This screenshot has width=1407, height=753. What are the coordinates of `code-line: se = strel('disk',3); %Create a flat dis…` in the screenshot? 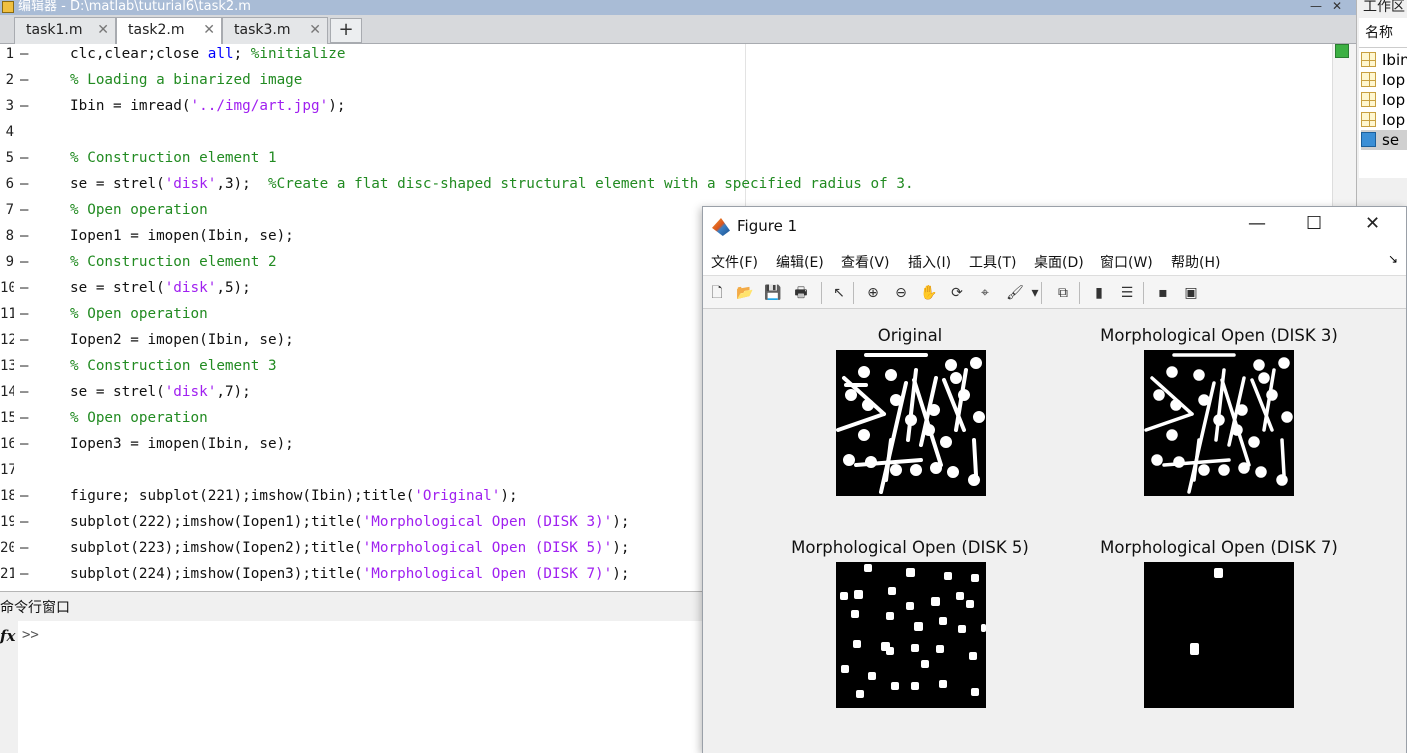 It's located at (492, 184).